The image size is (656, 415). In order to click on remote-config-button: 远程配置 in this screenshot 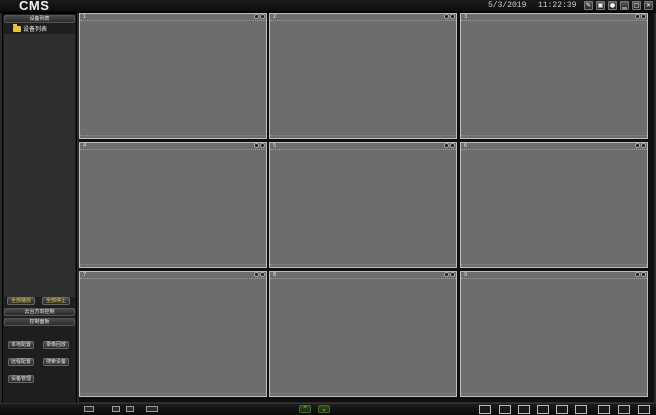, I will do `click(21, 362)`.